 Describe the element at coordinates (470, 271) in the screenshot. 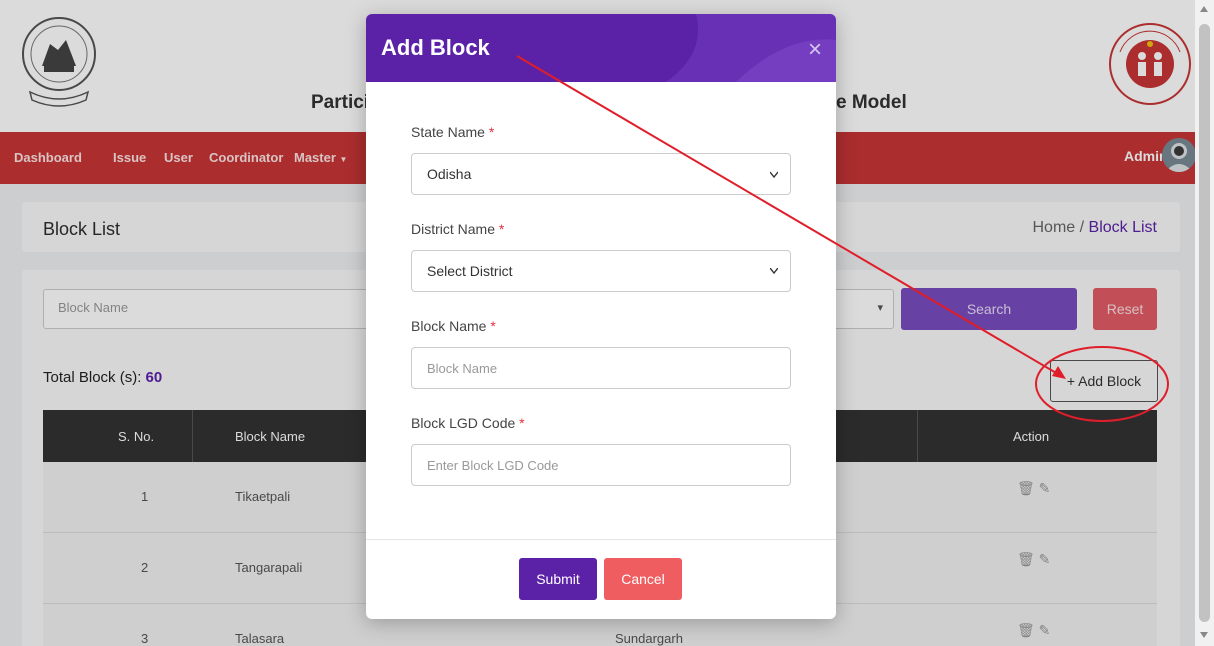

I see `district-name-value: Select District` at that location.